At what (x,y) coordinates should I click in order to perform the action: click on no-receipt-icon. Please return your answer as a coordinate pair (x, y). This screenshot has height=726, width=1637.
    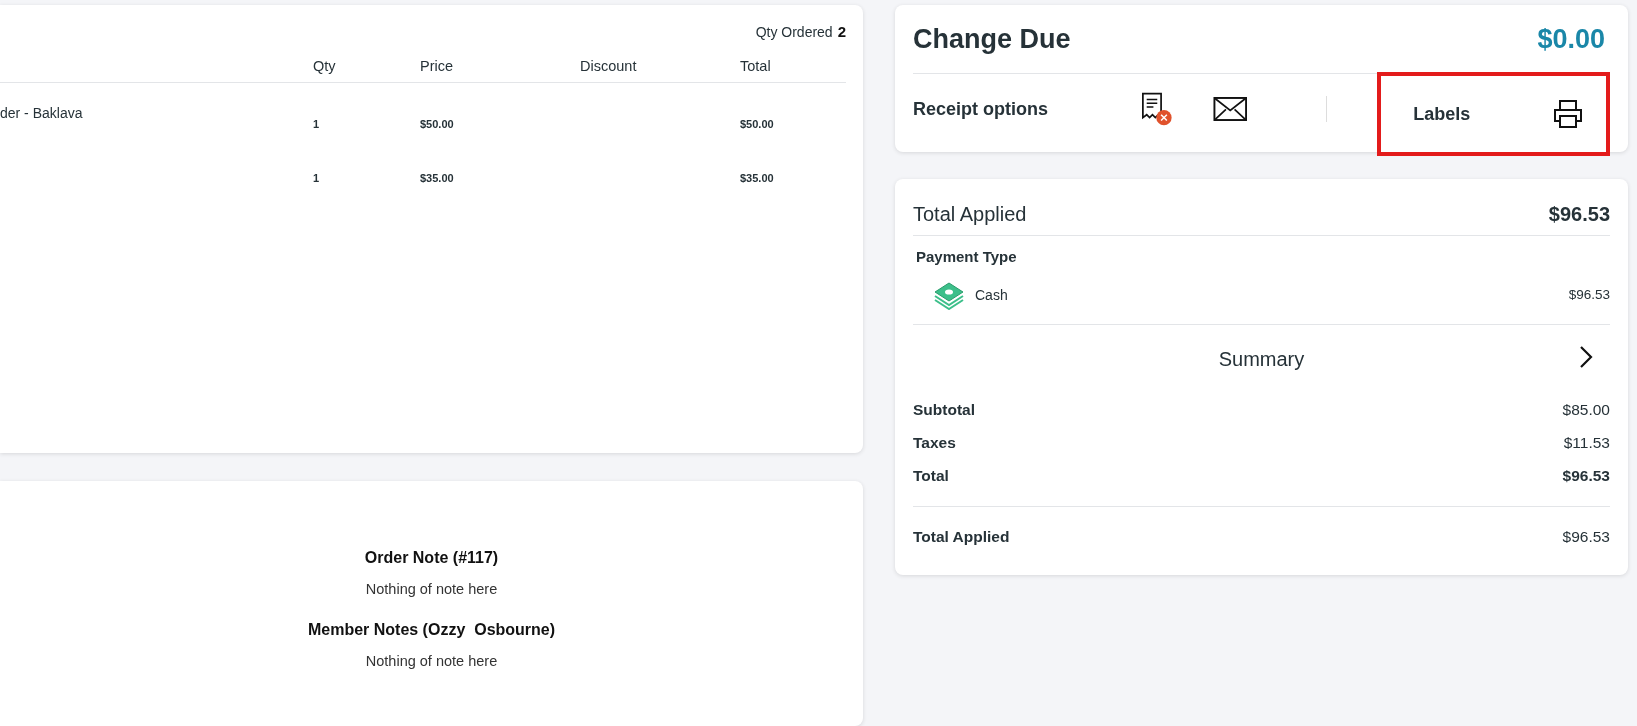
    Looking at the image, I should click on (1156, 109).